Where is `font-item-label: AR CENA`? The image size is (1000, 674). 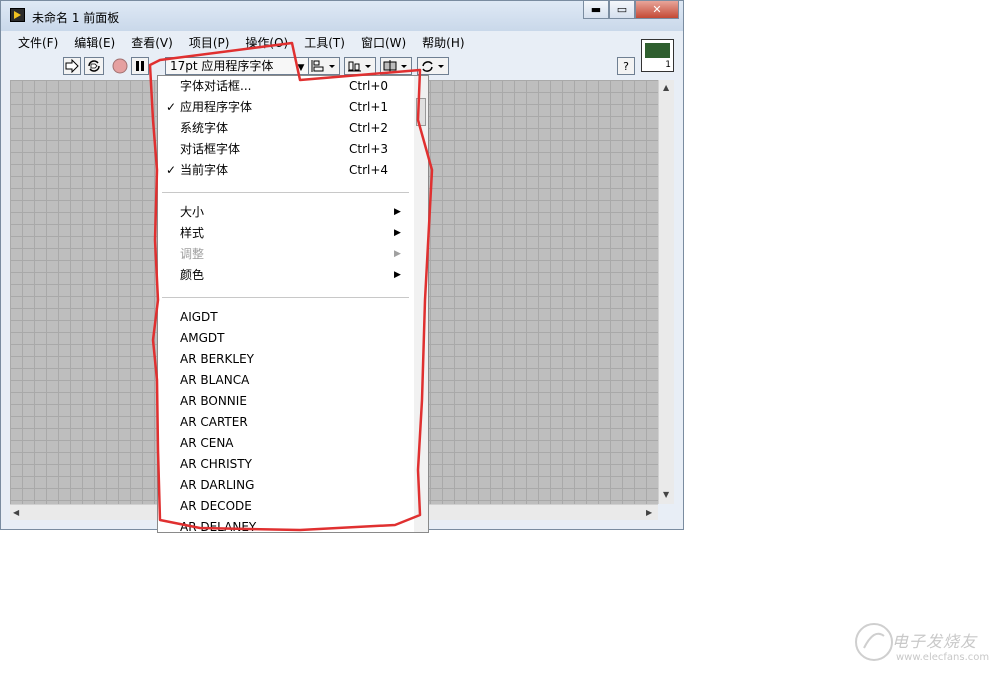
font-item-label: AR CENA is located at coordinates (207, 443).